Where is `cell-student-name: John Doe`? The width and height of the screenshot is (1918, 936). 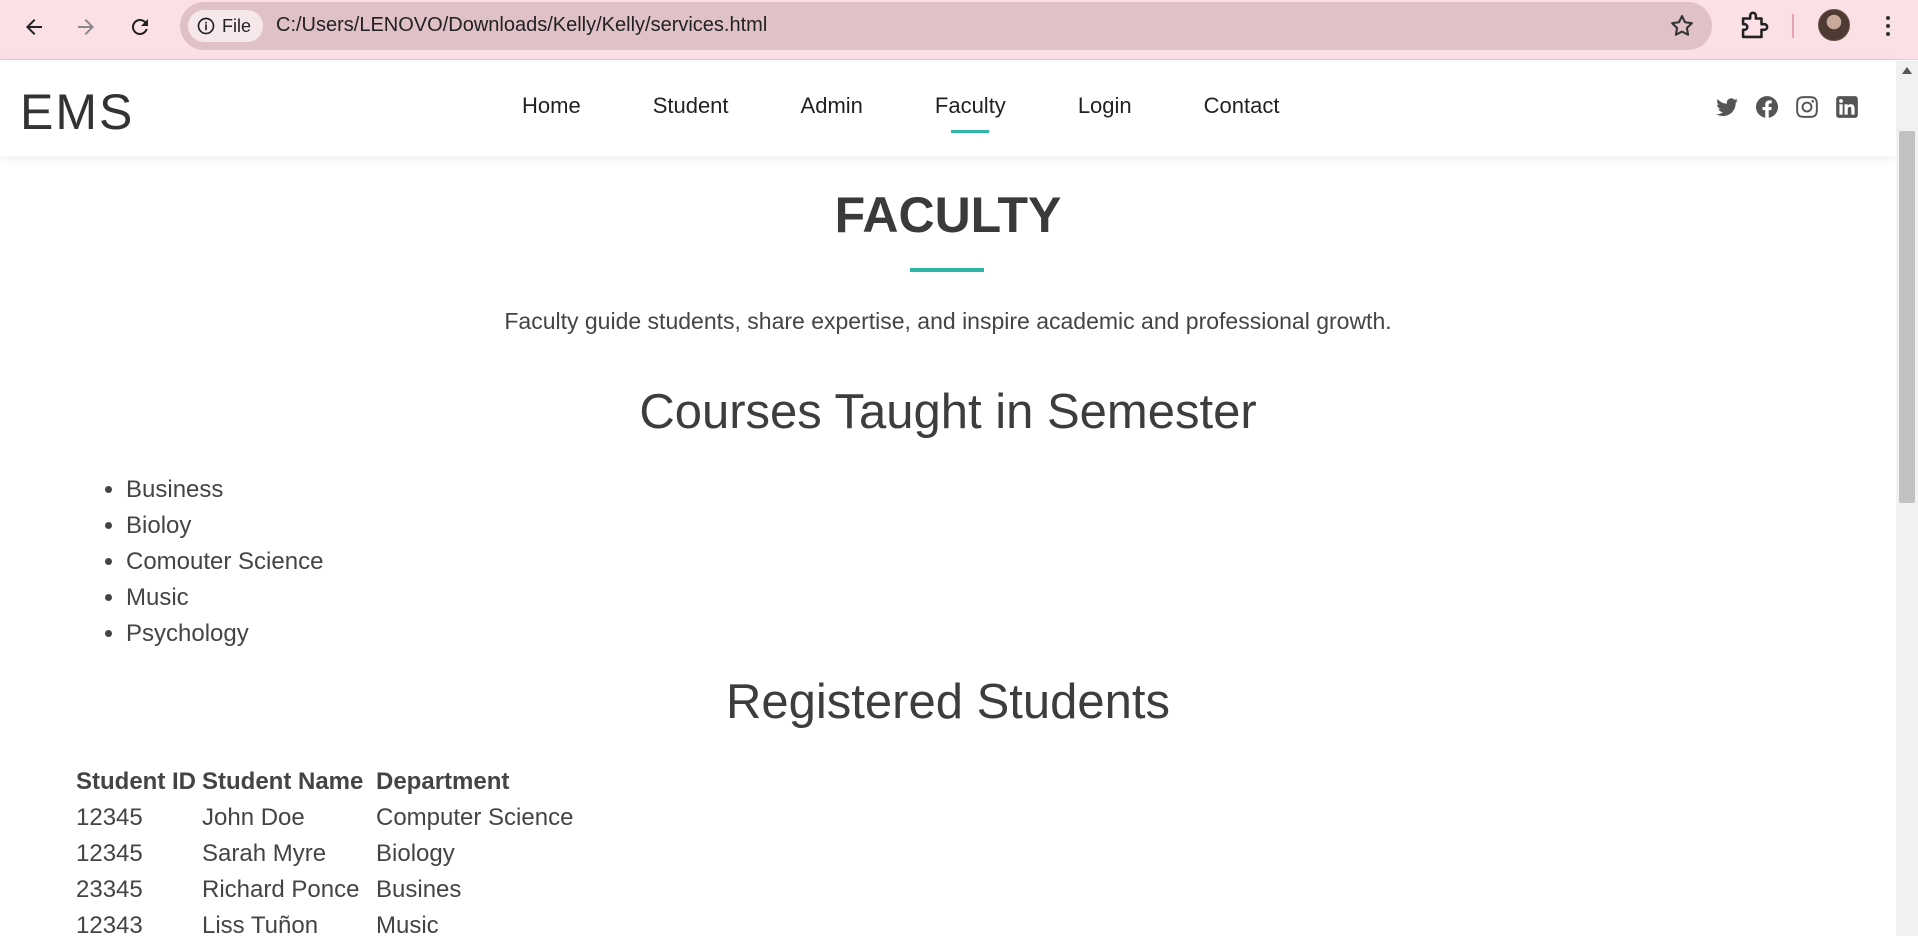 cell-student-name: John Doe is located at coordinates (253, 817).